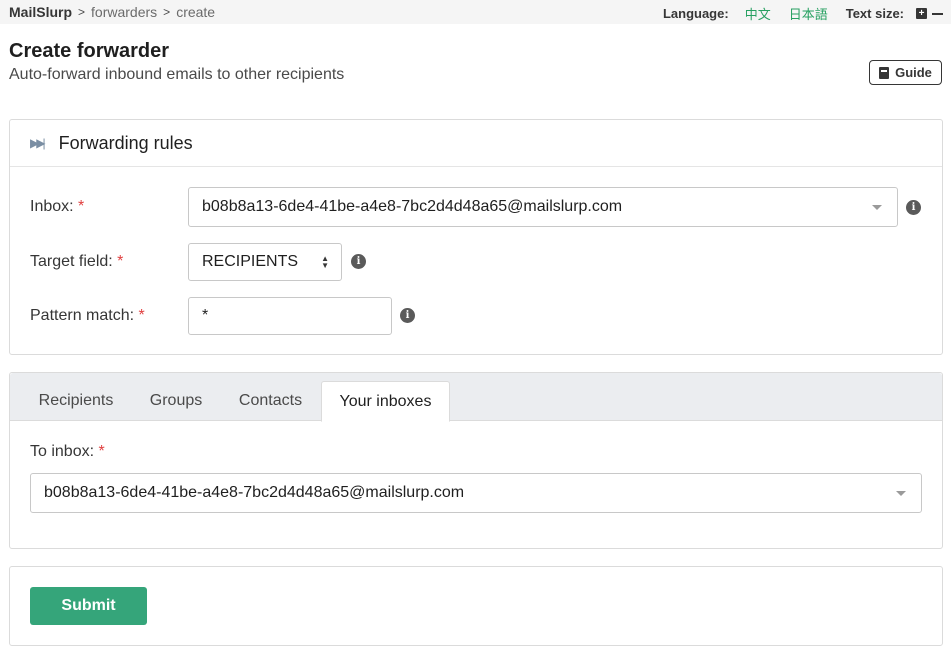 Image resolution: width=951 pixels, height=658 pixels. Describe the element at coordinates (270, 401) in the screenshot. I see `tab-contacts: Contacts` at that location.